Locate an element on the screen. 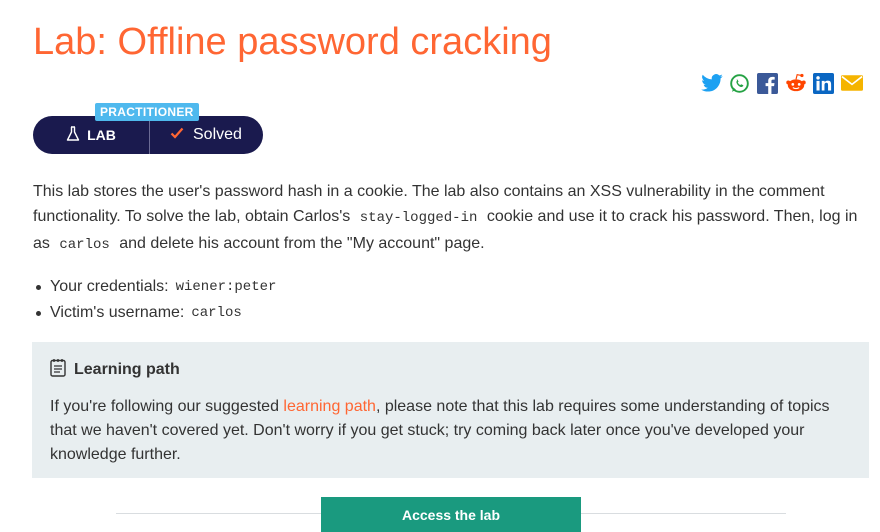 The height and width of the screenshot is (532, 880). solved-label: Solved is located at coordinates (217, 134).